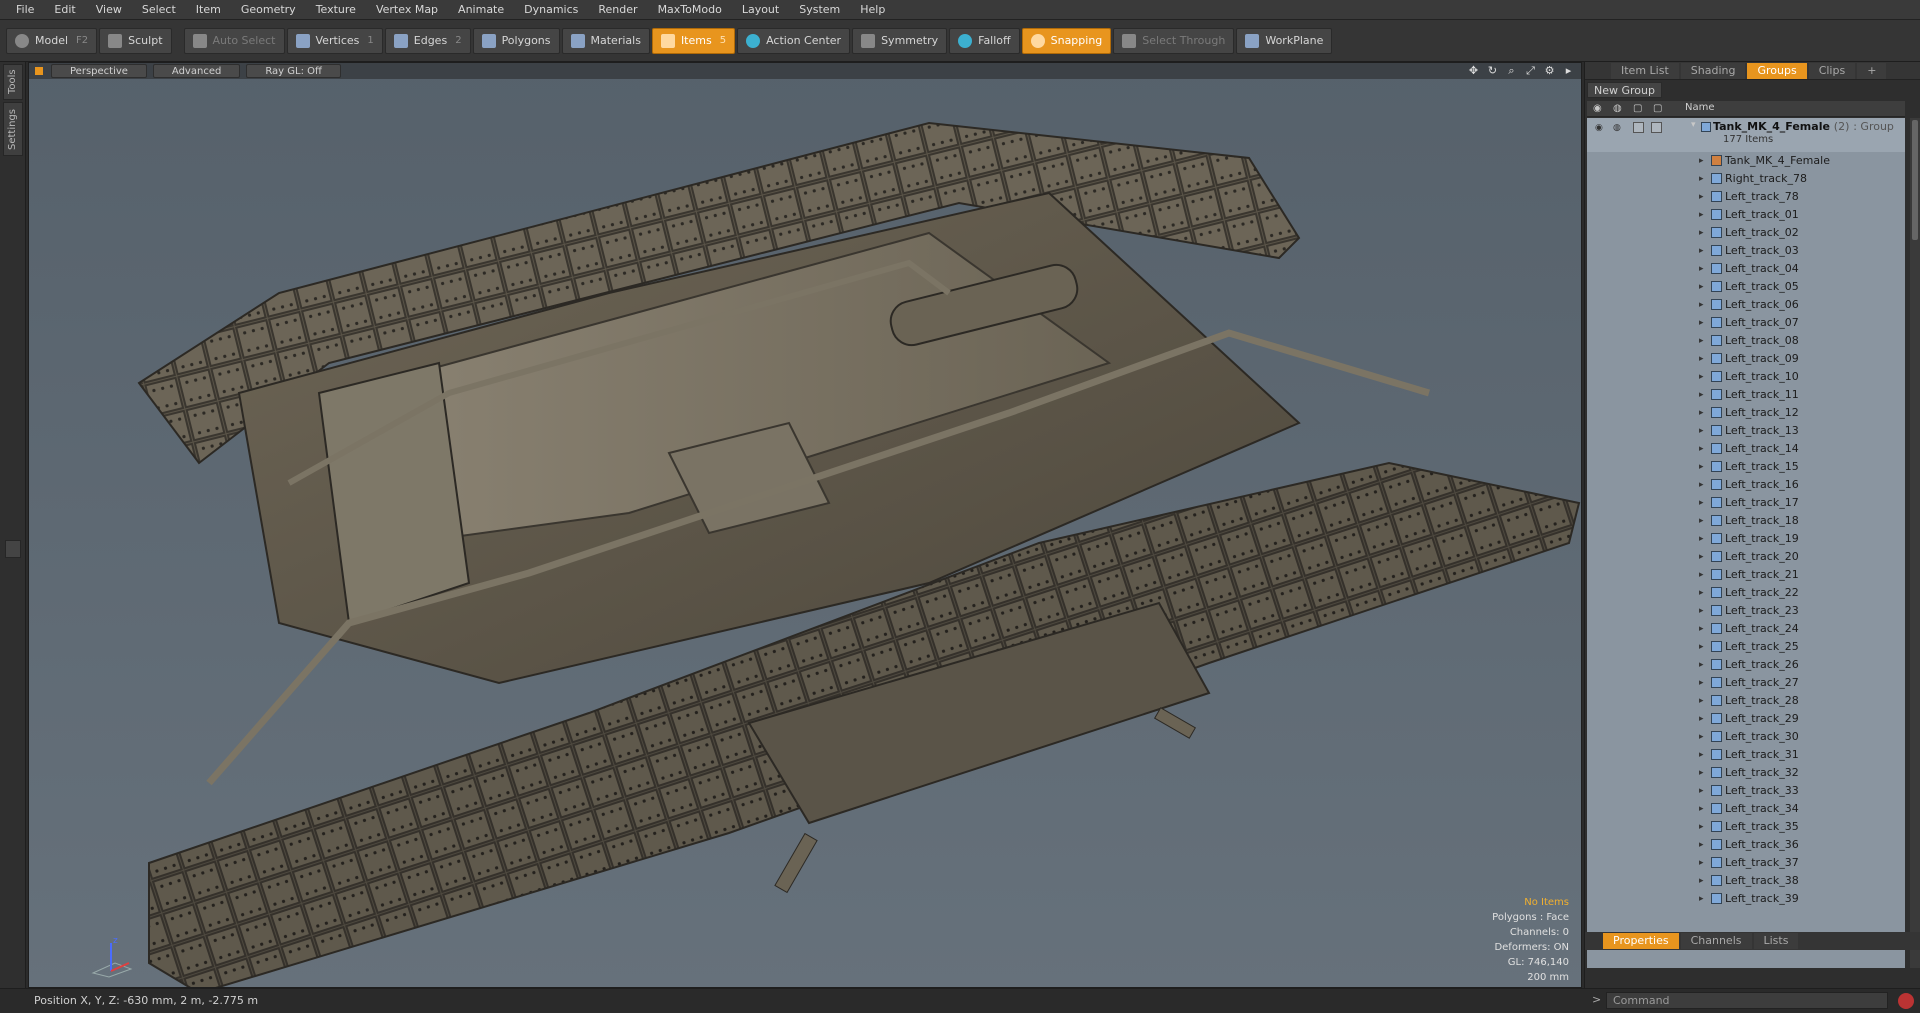 The image size is (1920, 1013). I want to click on list-item: ▸ Left_track_02, so click(1746, 233).